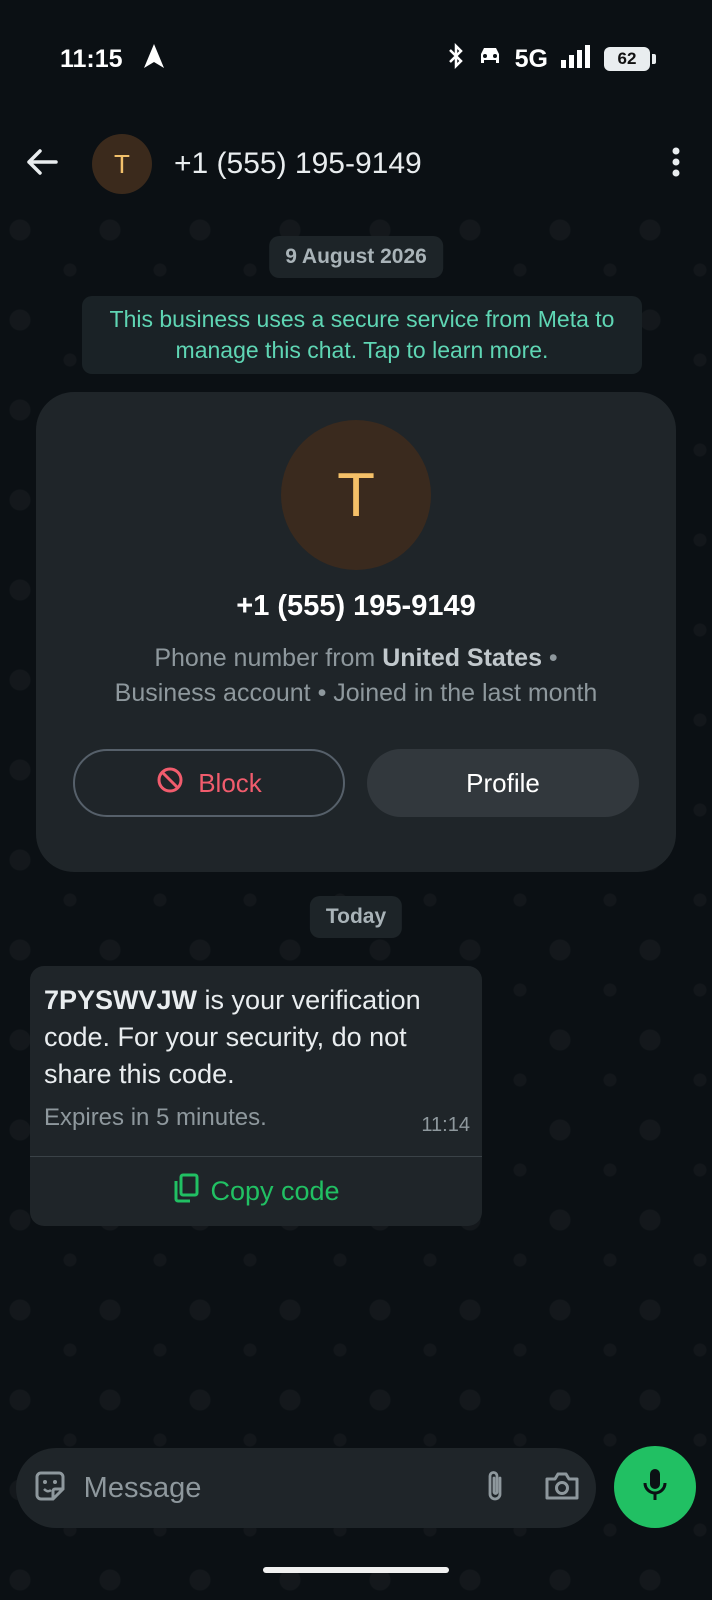  I want to click on date-separator-today: Today, so click(356, 917).